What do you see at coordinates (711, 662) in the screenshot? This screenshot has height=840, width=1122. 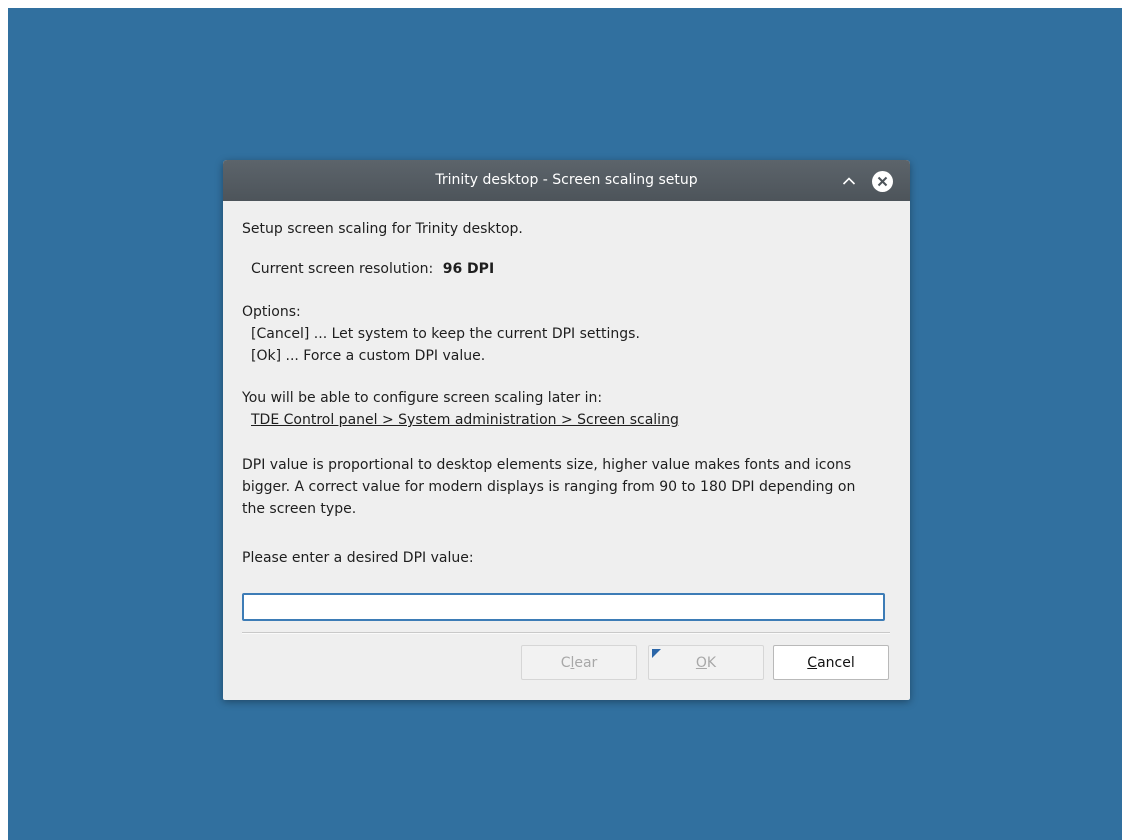 I see `ok-label-post: K` at bounding box center [711, 662].